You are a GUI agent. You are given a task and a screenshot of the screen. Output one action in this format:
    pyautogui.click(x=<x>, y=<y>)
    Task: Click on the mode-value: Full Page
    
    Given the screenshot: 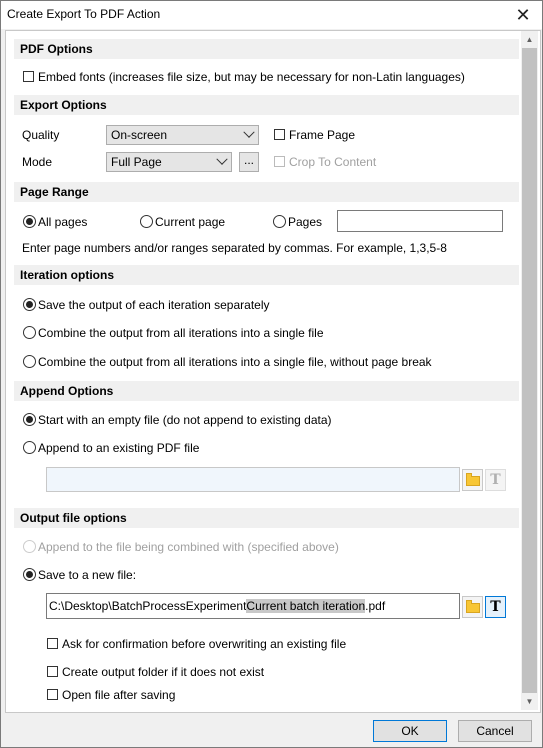 What is the action you would take?
    pyautogui.click(x=136, y=162)
    